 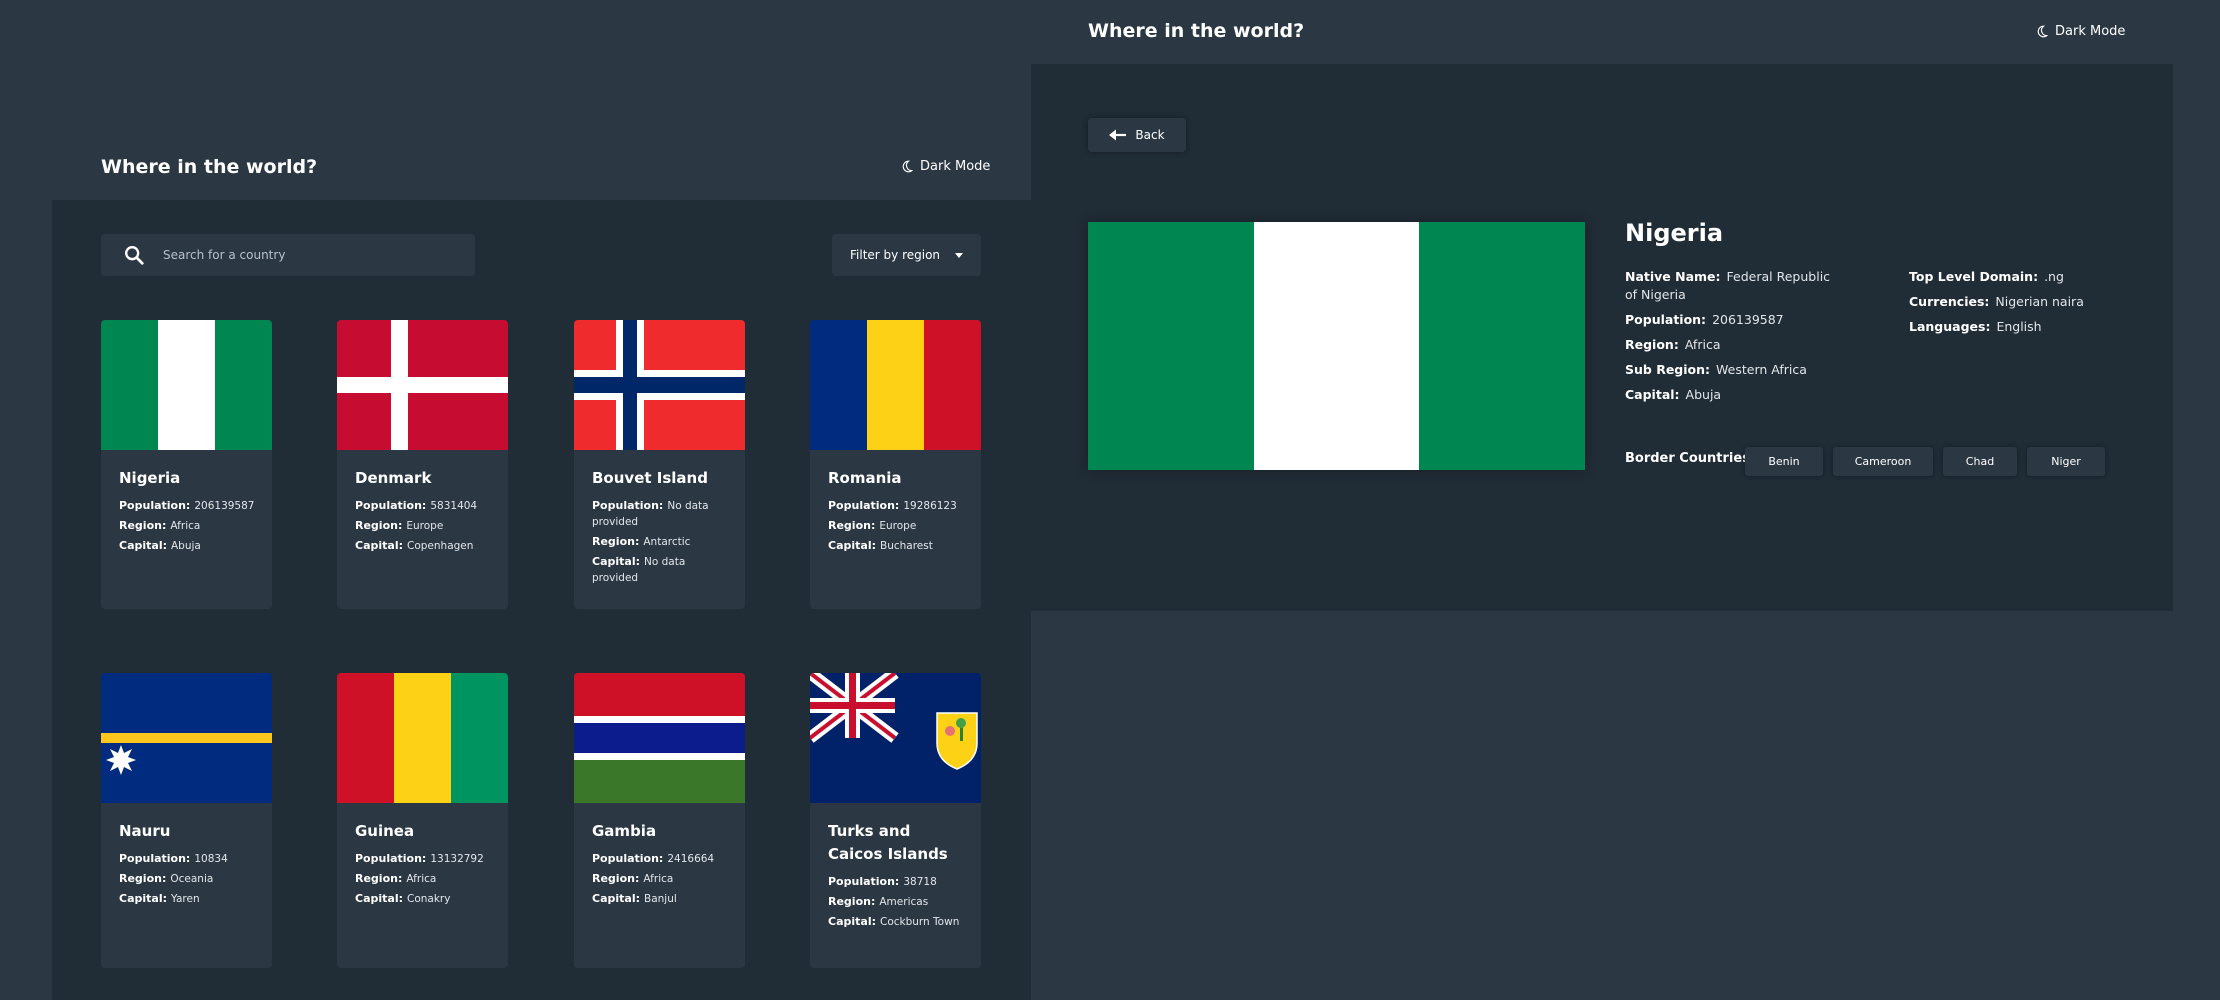 What do you see at coordinates (211, 859) in the screenshot?
I see `population-value: 10834` at bounding box center [211, 859].